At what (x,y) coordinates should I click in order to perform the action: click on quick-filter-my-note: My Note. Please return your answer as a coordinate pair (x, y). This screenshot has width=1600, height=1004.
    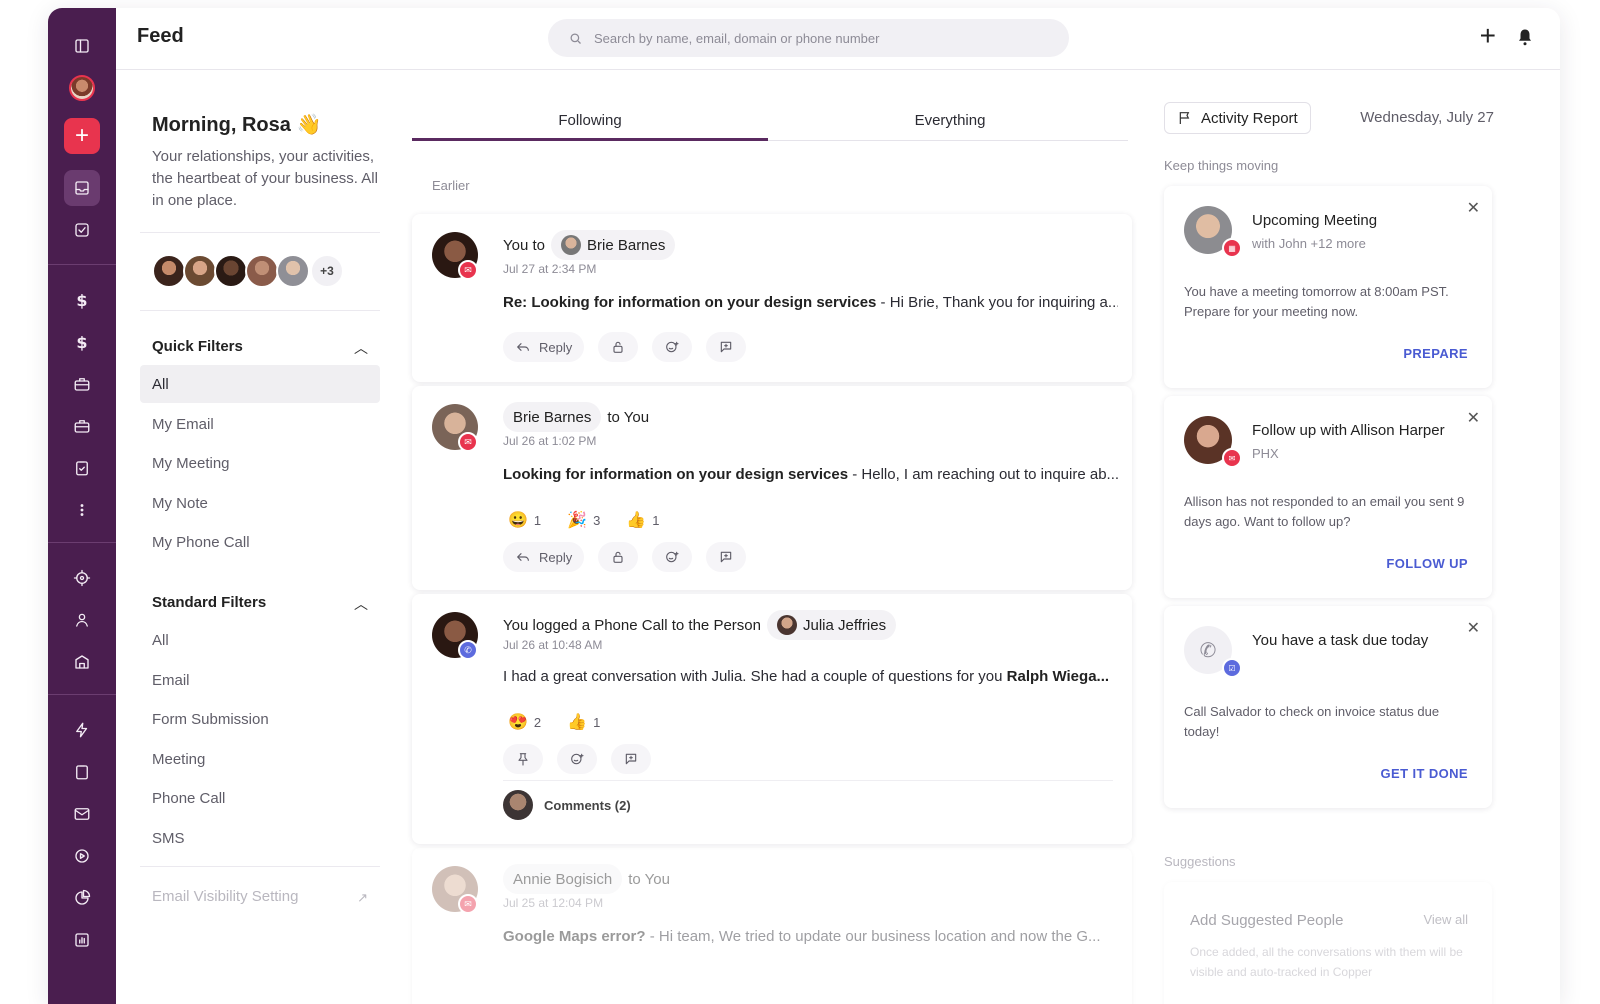
    Looking at the image, I should click on (260, 503).